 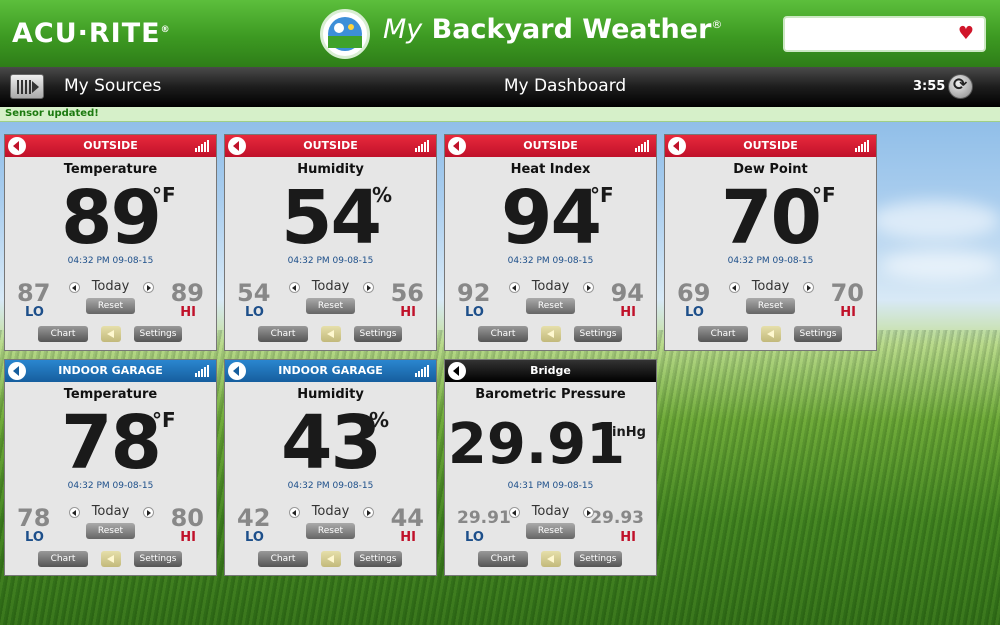 I want to click on status-text: Sensor updated!, so click(x=52, y=113).